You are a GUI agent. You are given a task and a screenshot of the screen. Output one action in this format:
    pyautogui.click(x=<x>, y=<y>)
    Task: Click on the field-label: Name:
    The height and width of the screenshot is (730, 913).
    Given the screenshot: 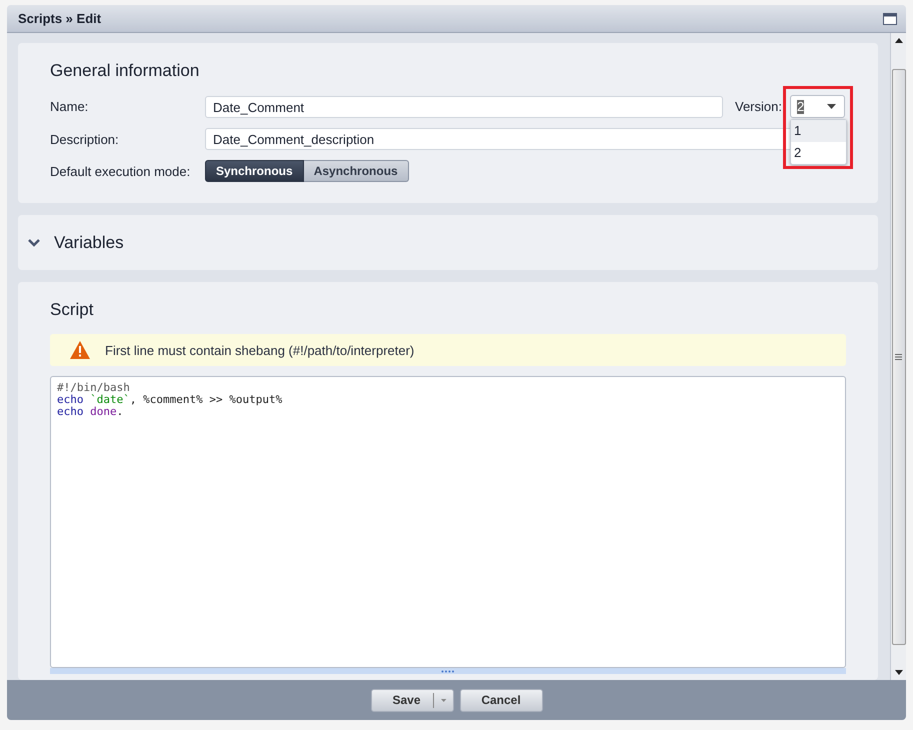 What is the action you would take?
    pyautogui.click(x=70, y=106)
    